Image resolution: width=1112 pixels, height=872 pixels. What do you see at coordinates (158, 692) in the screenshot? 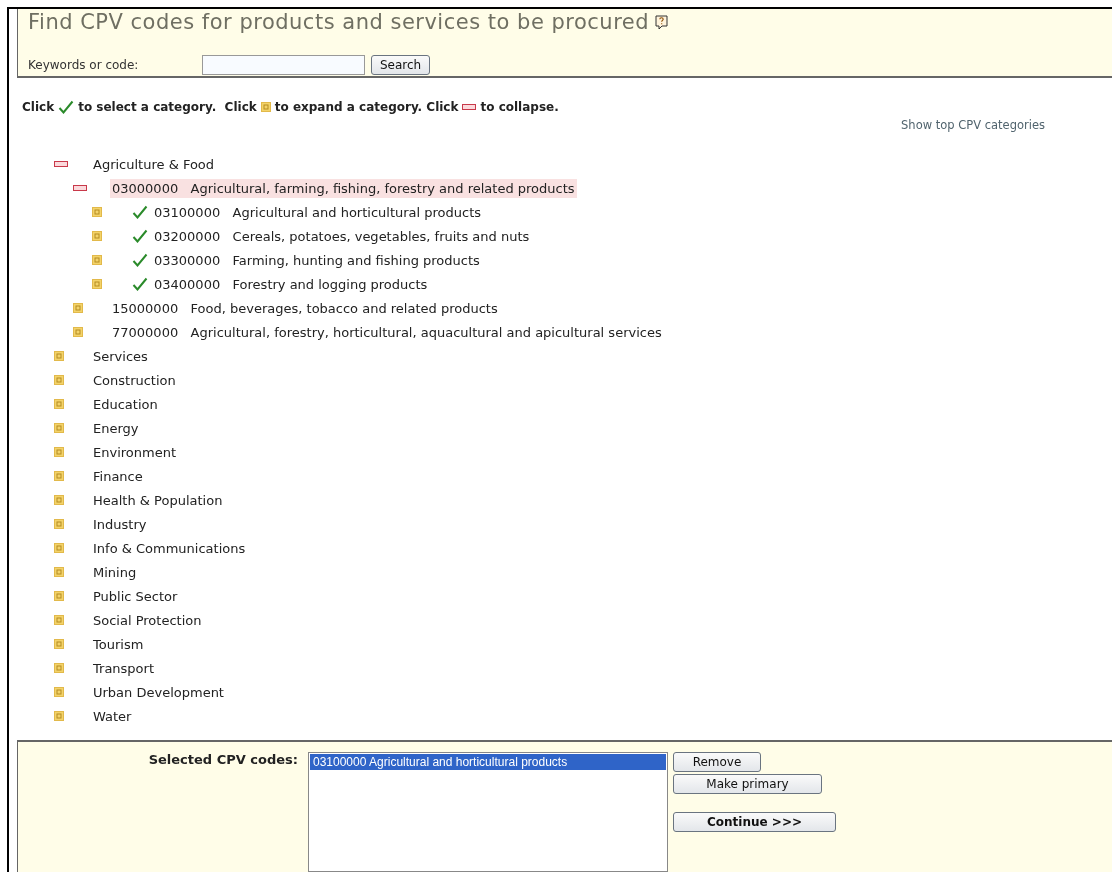
I see `tree-item: Urban Development` at bounding box center [158, 692].